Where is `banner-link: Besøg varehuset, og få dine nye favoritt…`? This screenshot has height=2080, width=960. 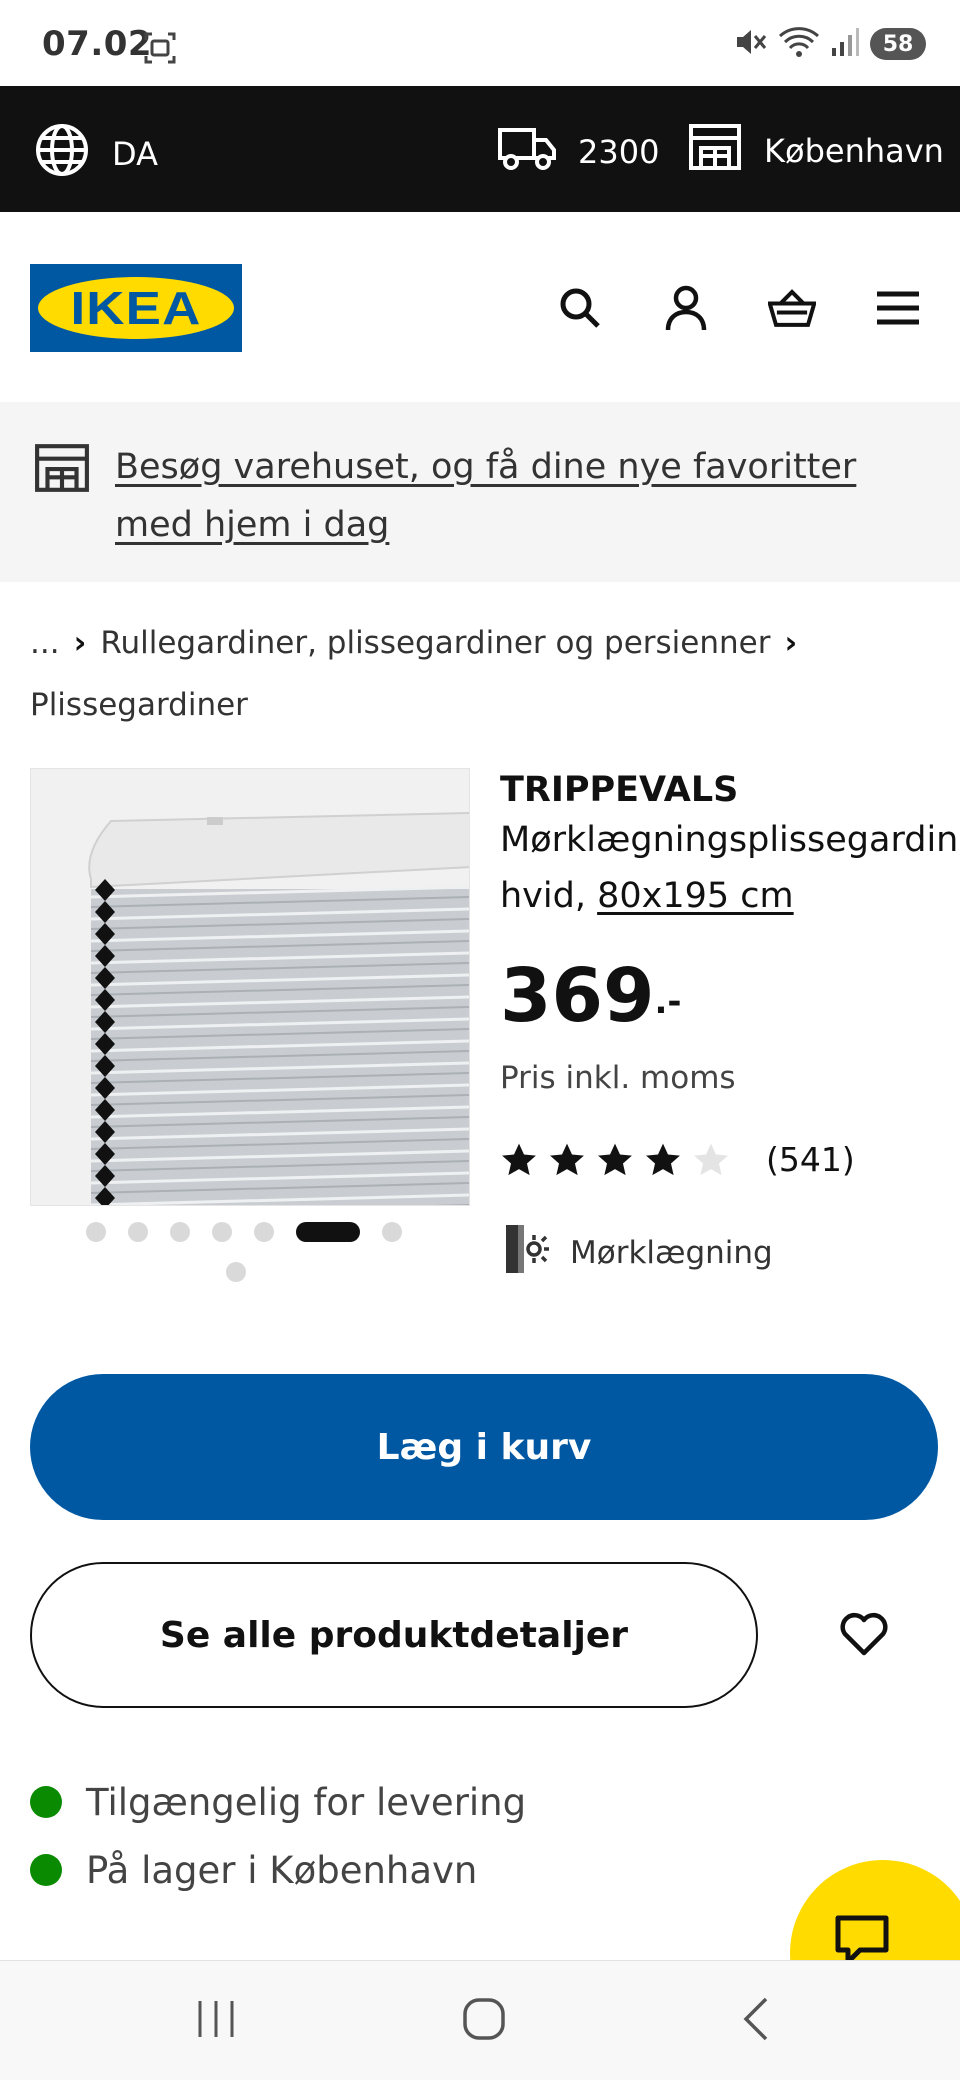
banner-link: Besøg varehuset, og få dine nye favoritt… is located at coordinates (525, 496).